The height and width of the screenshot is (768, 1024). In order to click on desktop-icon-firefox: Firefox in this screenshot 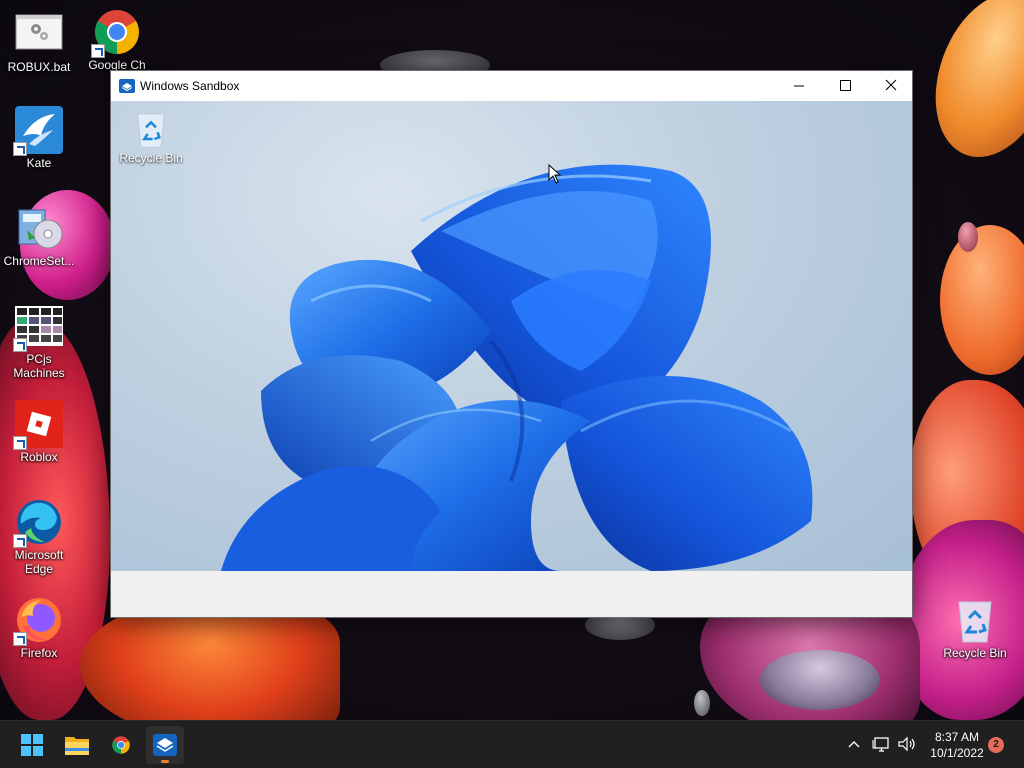, I will do `click(39, 628)`.